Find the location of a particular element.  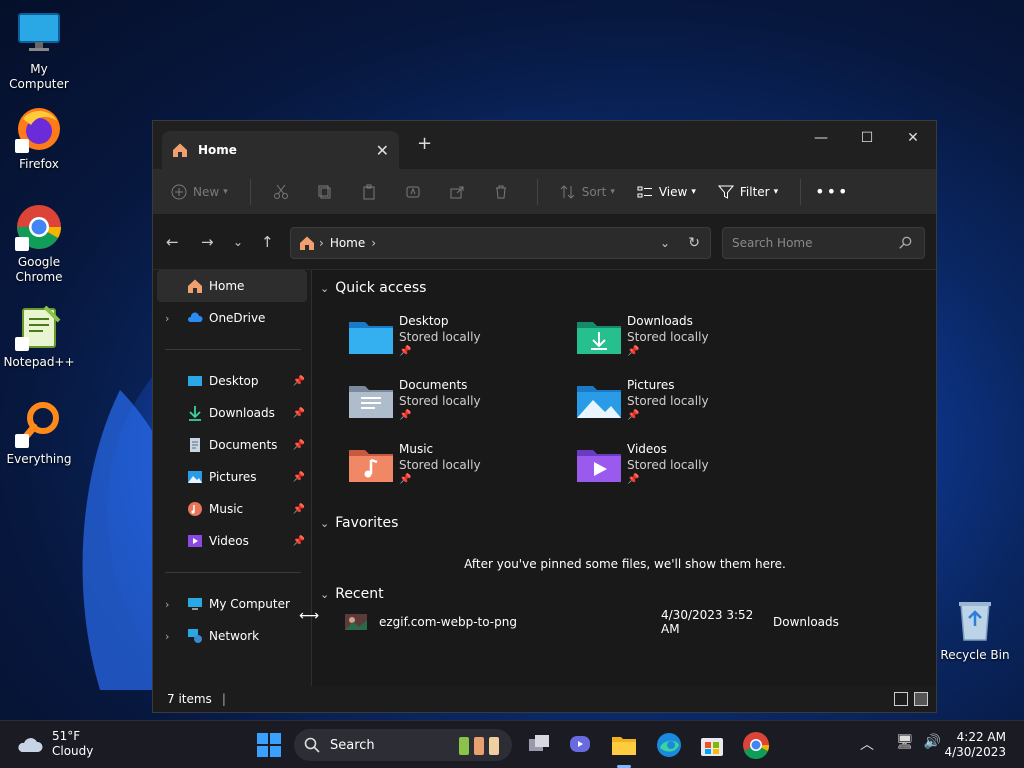

sidebar-item-pictures: Pictures 📌 is located at coordinates (232, 477).